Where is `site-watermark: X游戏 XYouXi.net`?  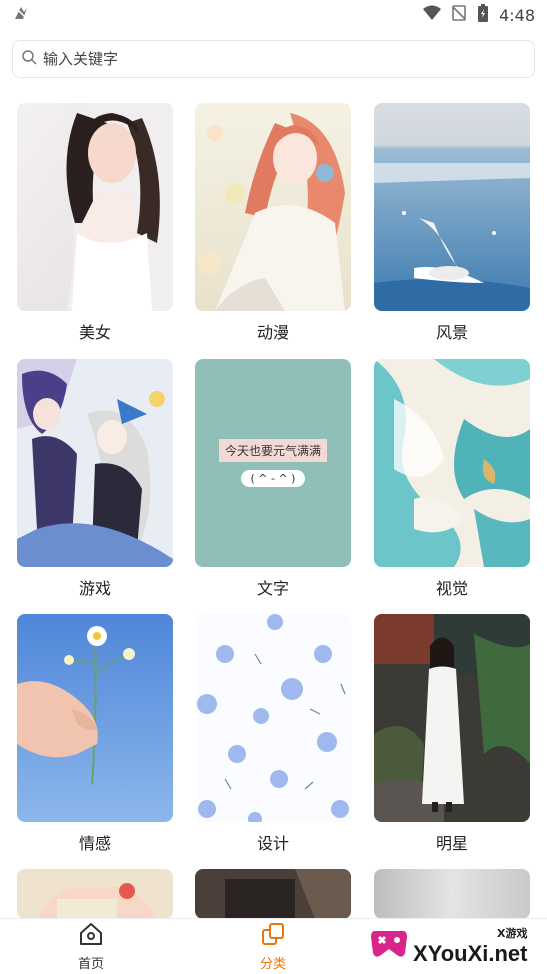
site-watermark: X游戏 XYouXi.net is located at coordinates (454, 946).